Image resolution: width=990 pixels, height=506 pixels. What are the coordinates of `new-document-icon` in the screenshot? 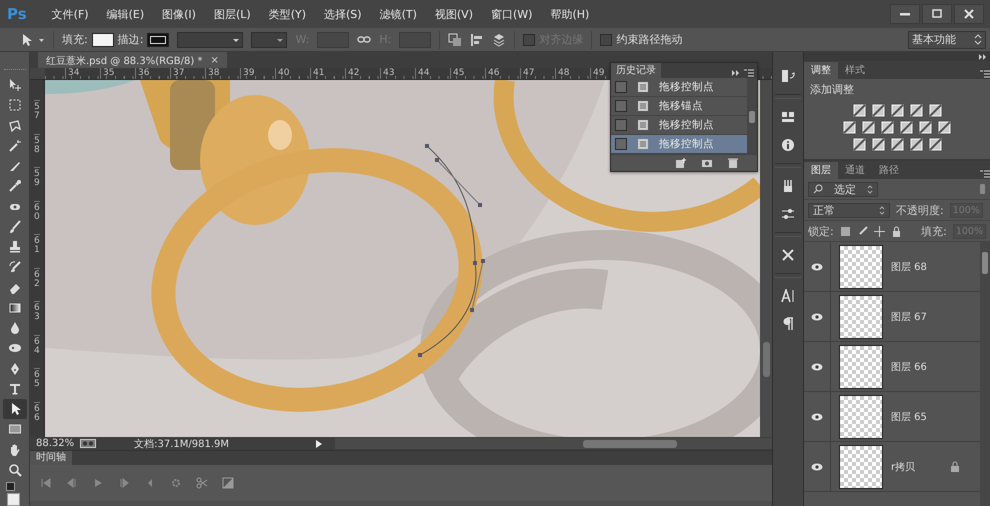 It's located at (681, 163).